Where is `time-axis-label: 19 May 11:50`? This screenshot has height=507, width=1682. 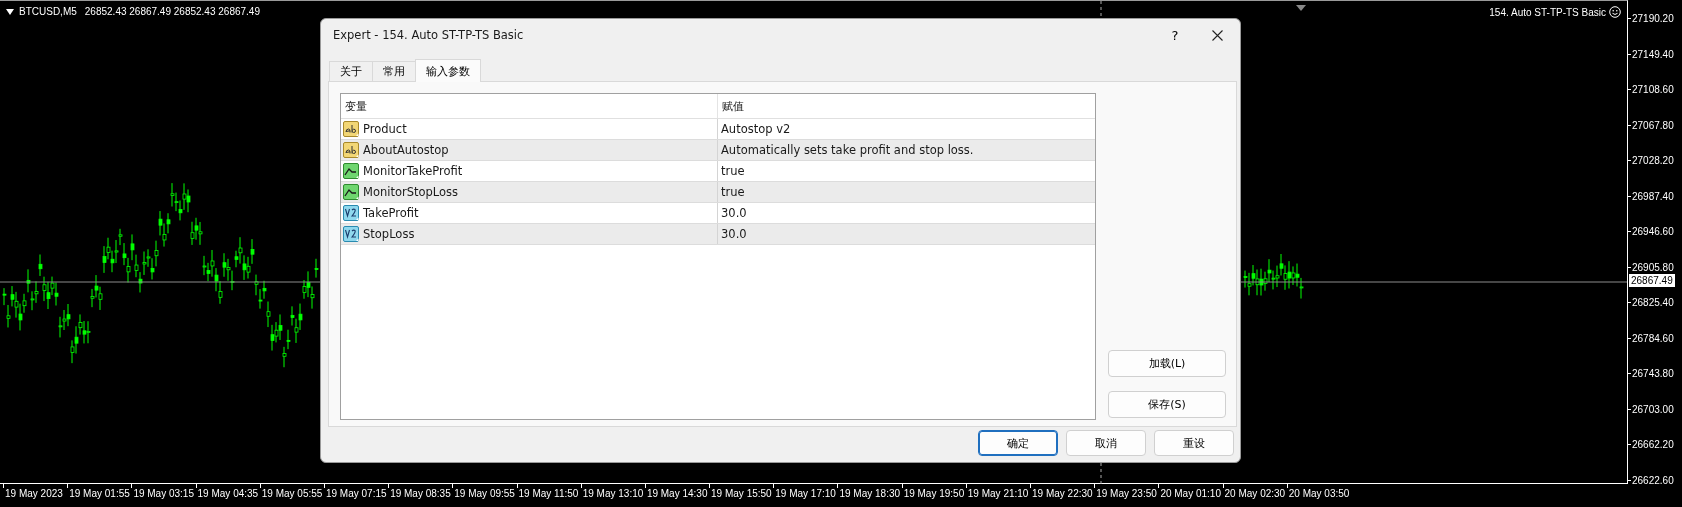
time-axis-label: 19 May 11:50 is located at coordinates (548, 495).